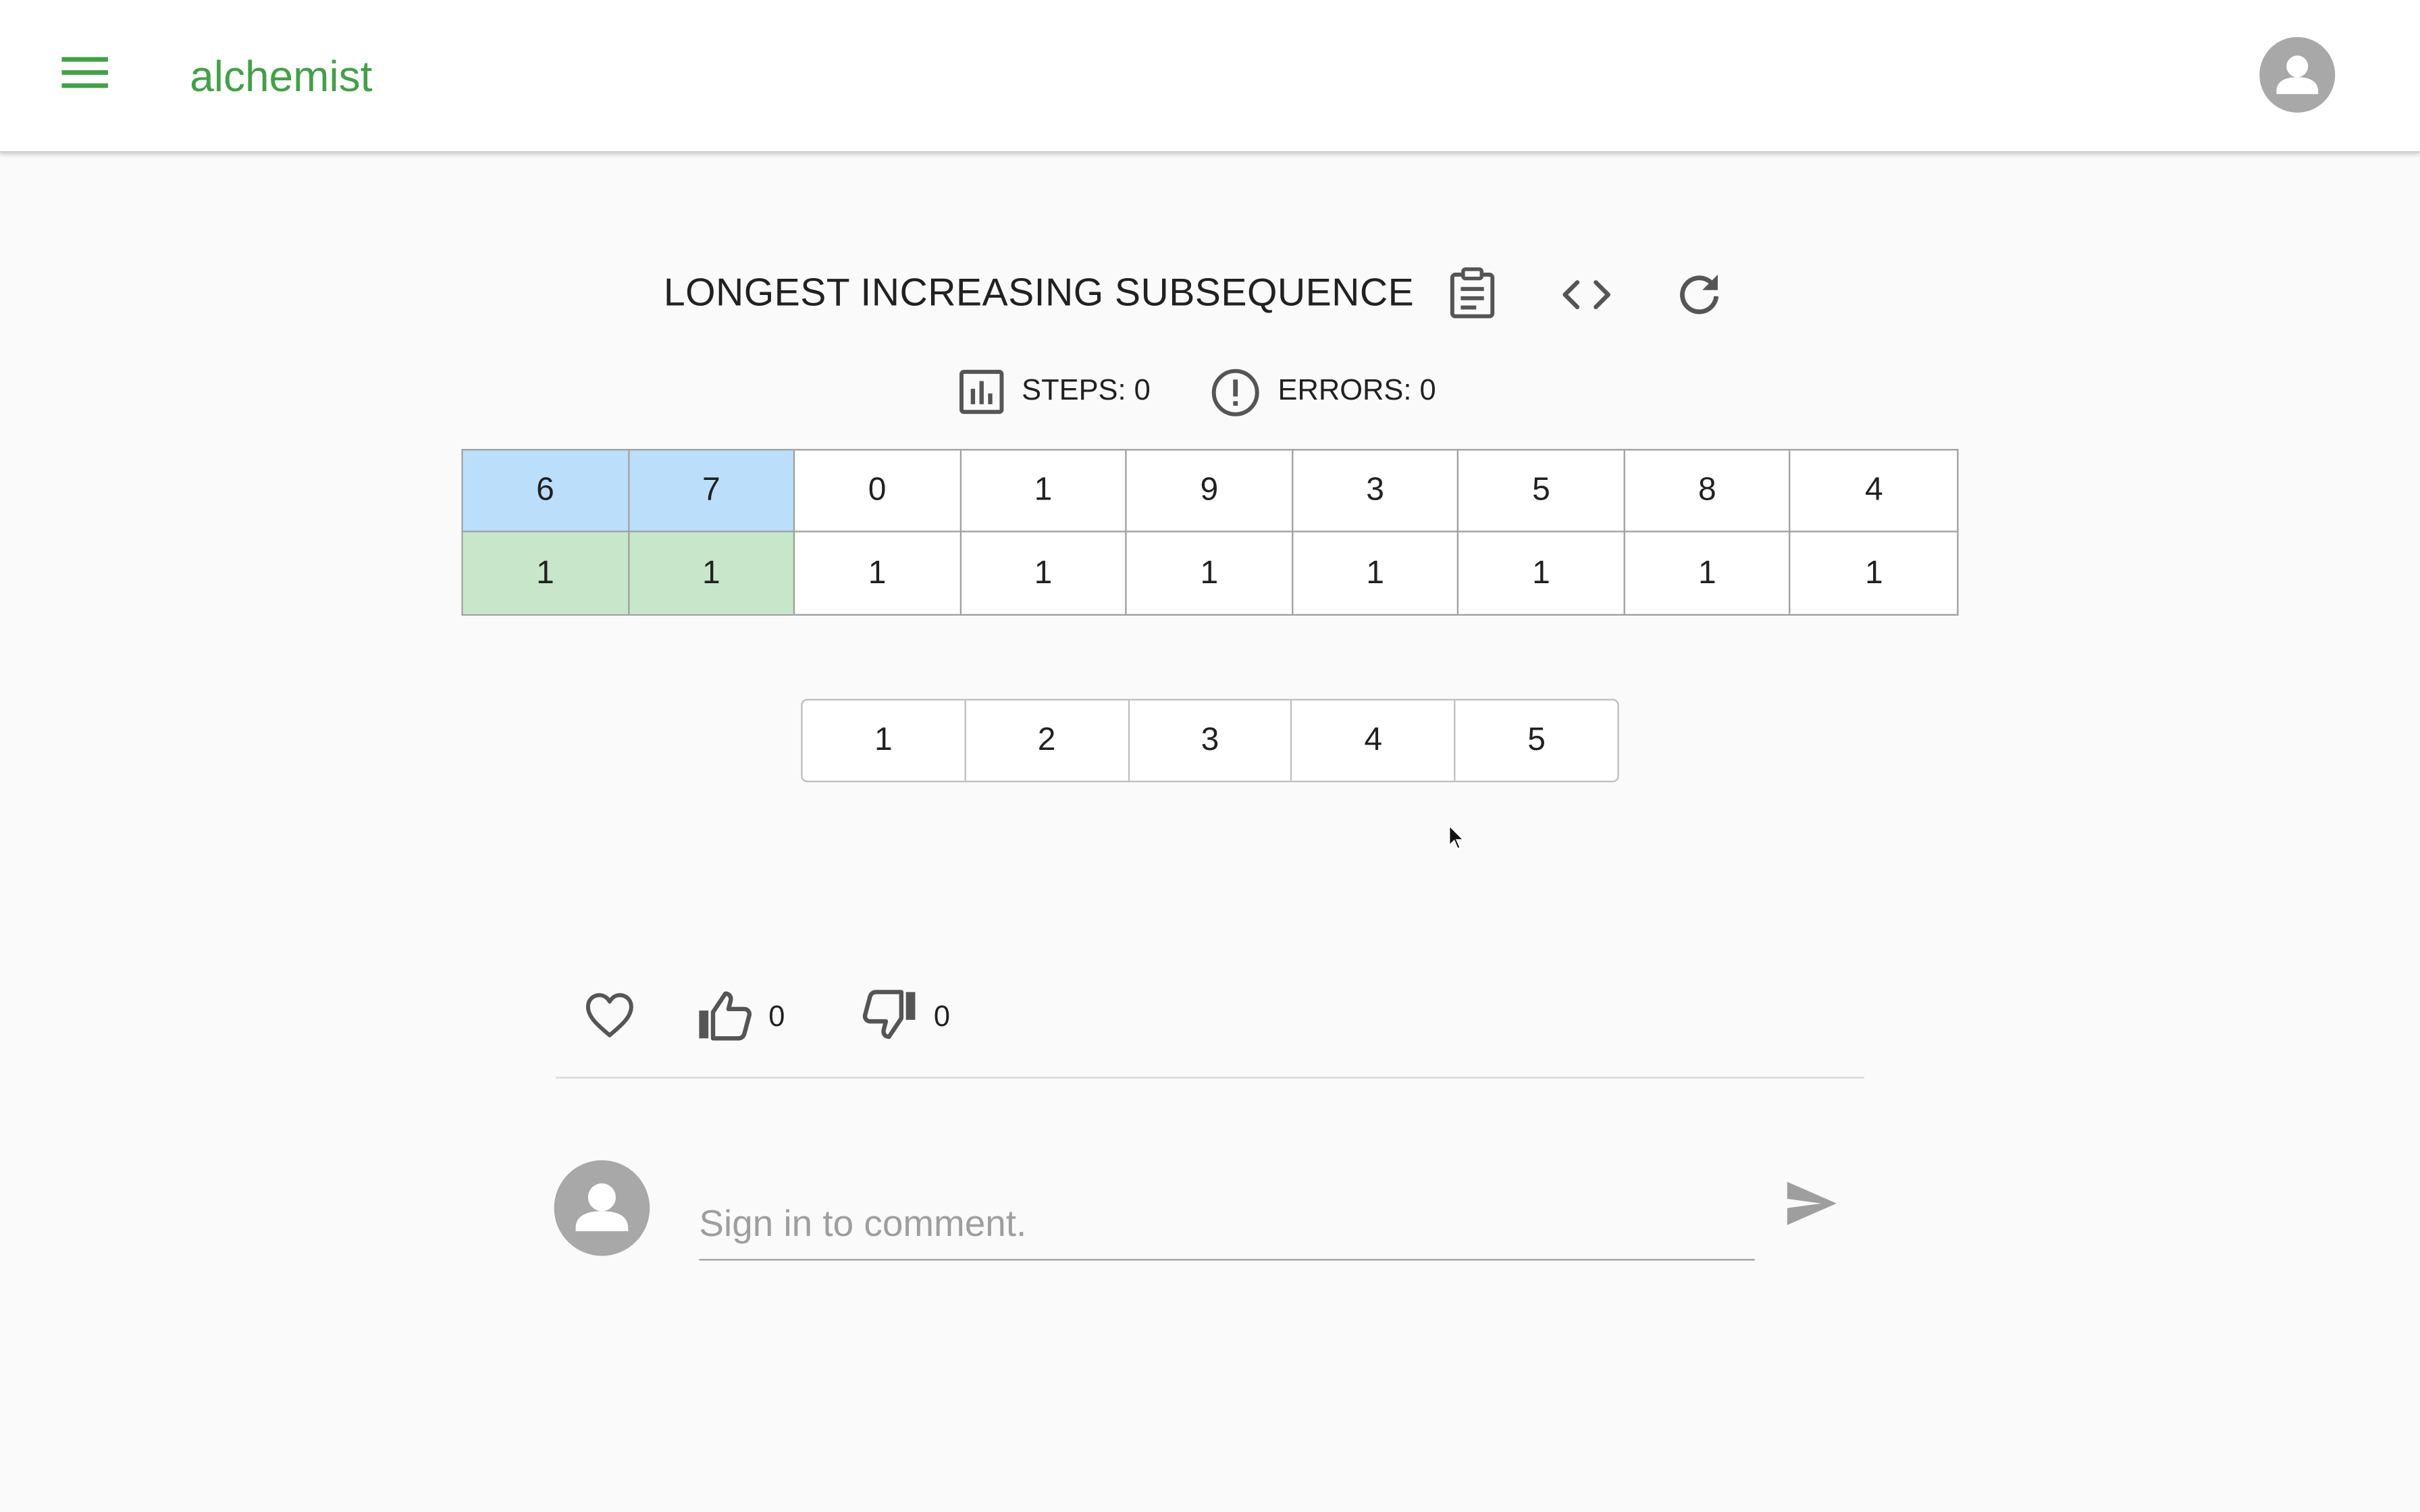  I want to click on choice-button: 3, so click(1211, 740).